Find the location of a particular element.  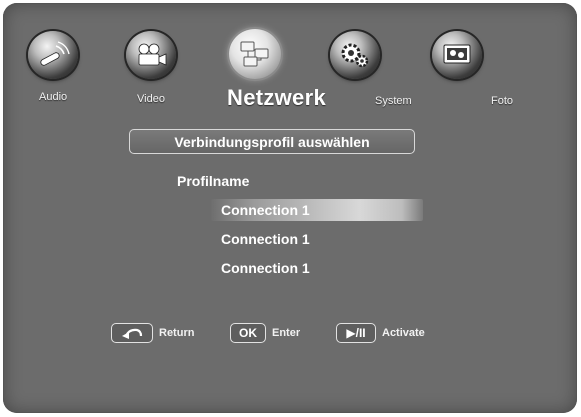

tab-netzwerk-label: Netzwerk is located at coordinates (276, 97).